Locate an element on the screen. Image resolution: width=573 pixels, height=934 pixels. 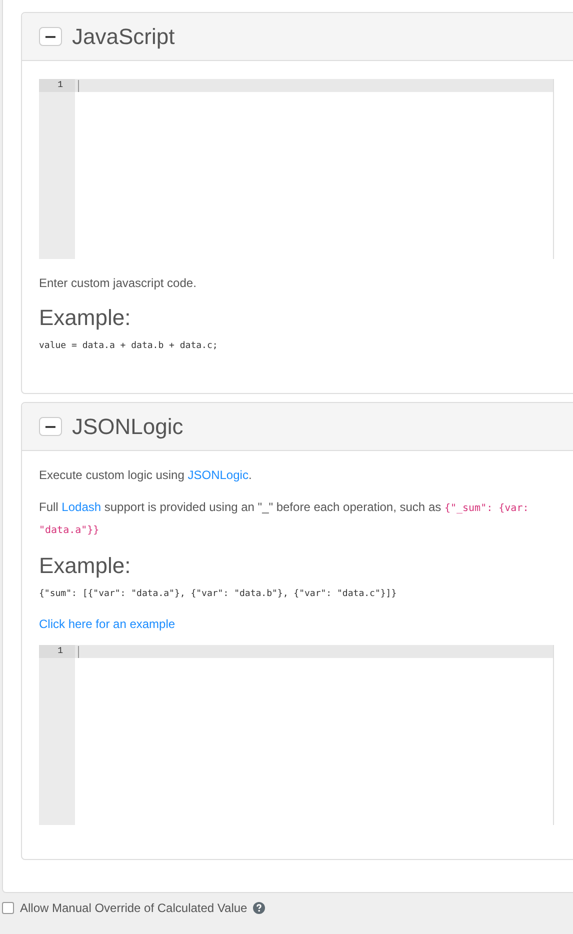
description-text: Full Lodash support is provided using an "_" before each operation, such as {"_sum": {var: "data.a"}} is located at coordinates (284, 518).